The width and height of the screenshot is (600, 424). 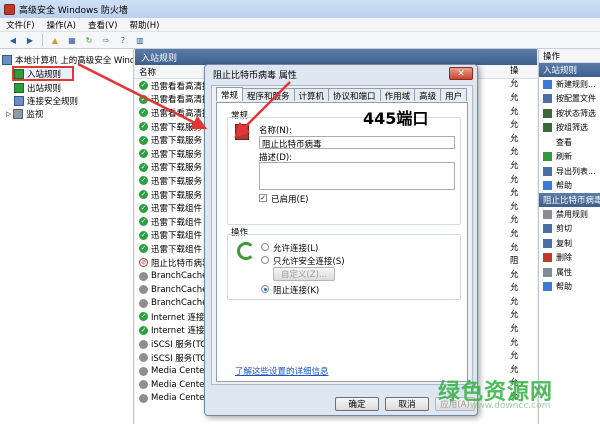 I want to click on name-field: 阻止比特币病毒, so click(x=357, y=143).